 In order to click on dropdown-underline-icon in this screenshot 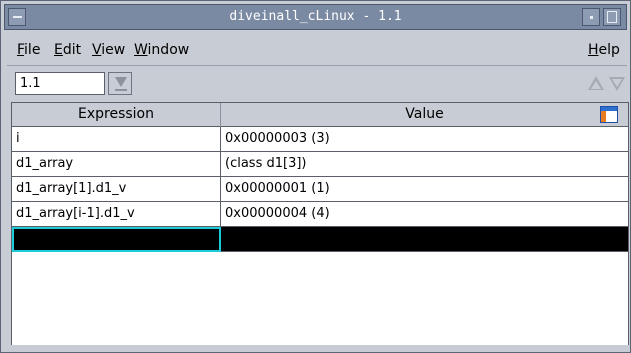, I will do `click(121, 90)`.